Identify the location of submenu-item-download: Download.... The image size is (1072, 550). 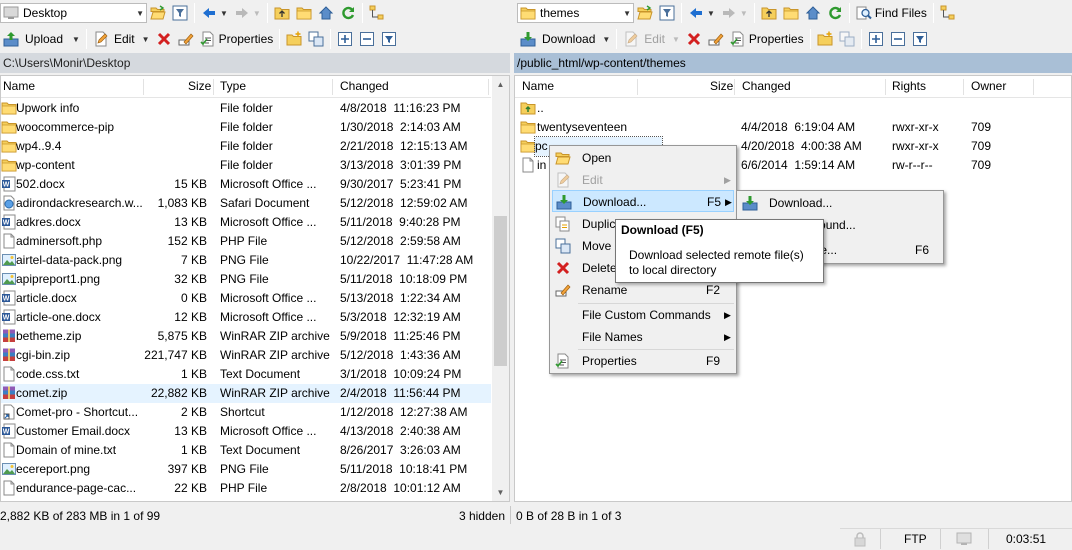
(840, 203).